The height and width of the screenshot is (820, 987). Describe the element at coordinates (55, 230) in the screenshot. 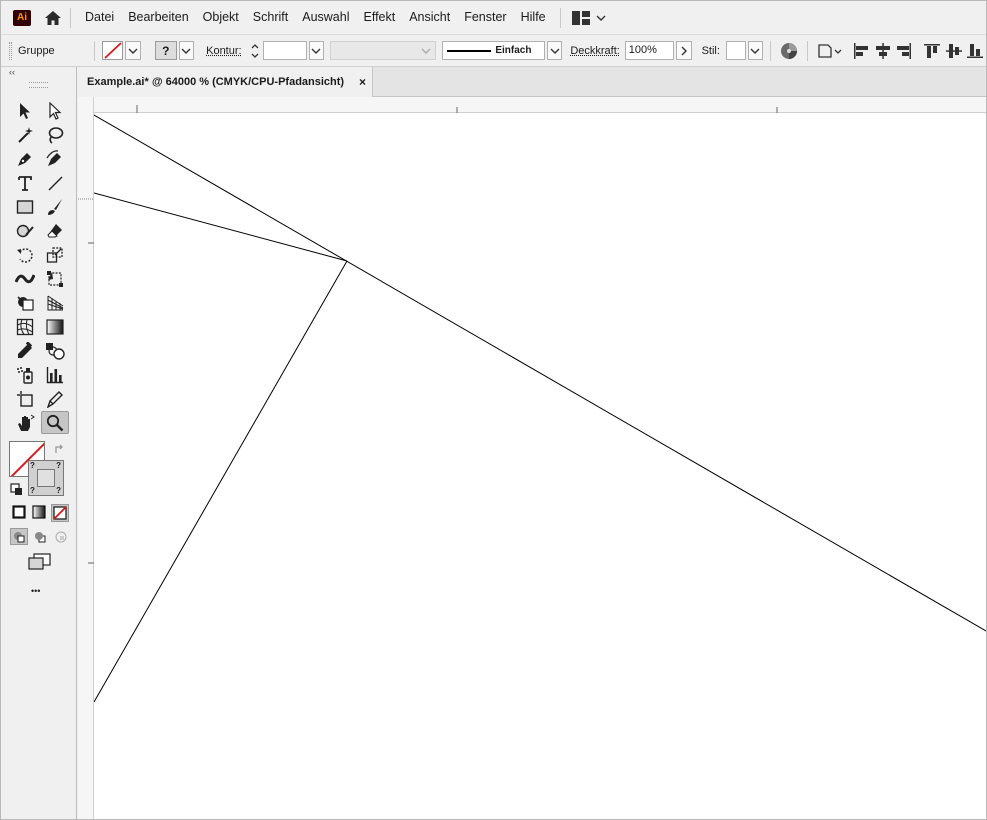

I see `eraser-tool-icon` at that location.